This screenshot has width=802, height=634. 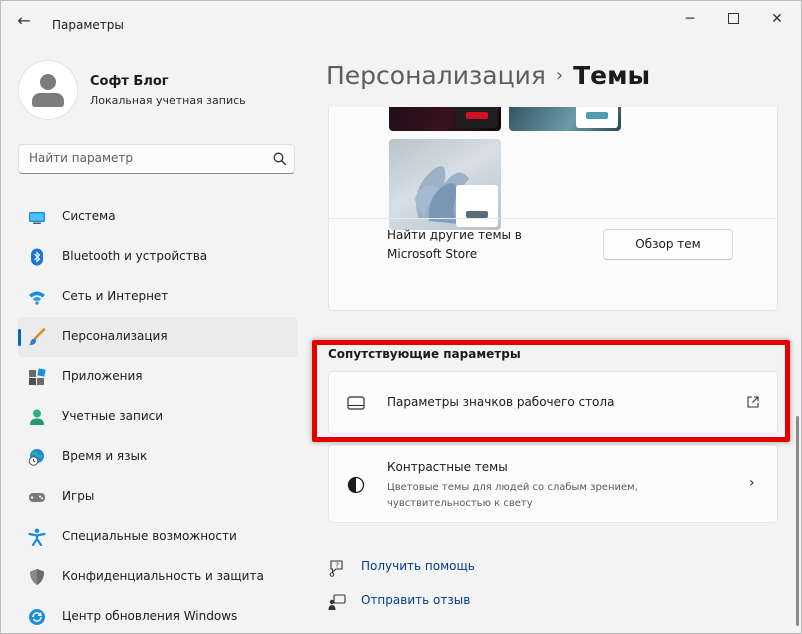 I want to click on gamepad-icon, so click(x=37, y=497).